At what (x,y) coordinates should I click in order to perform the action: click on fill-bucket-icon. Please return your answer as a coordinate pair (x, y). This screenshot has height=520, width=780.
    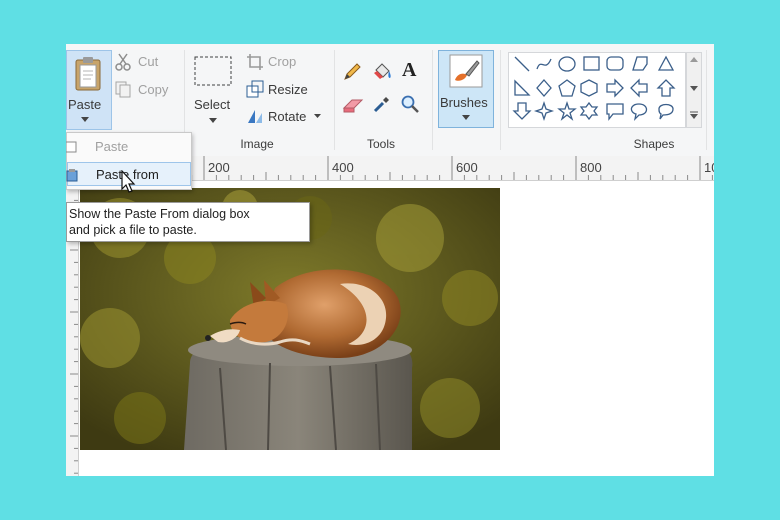
    Looking at the image, I should click on (382, 72).